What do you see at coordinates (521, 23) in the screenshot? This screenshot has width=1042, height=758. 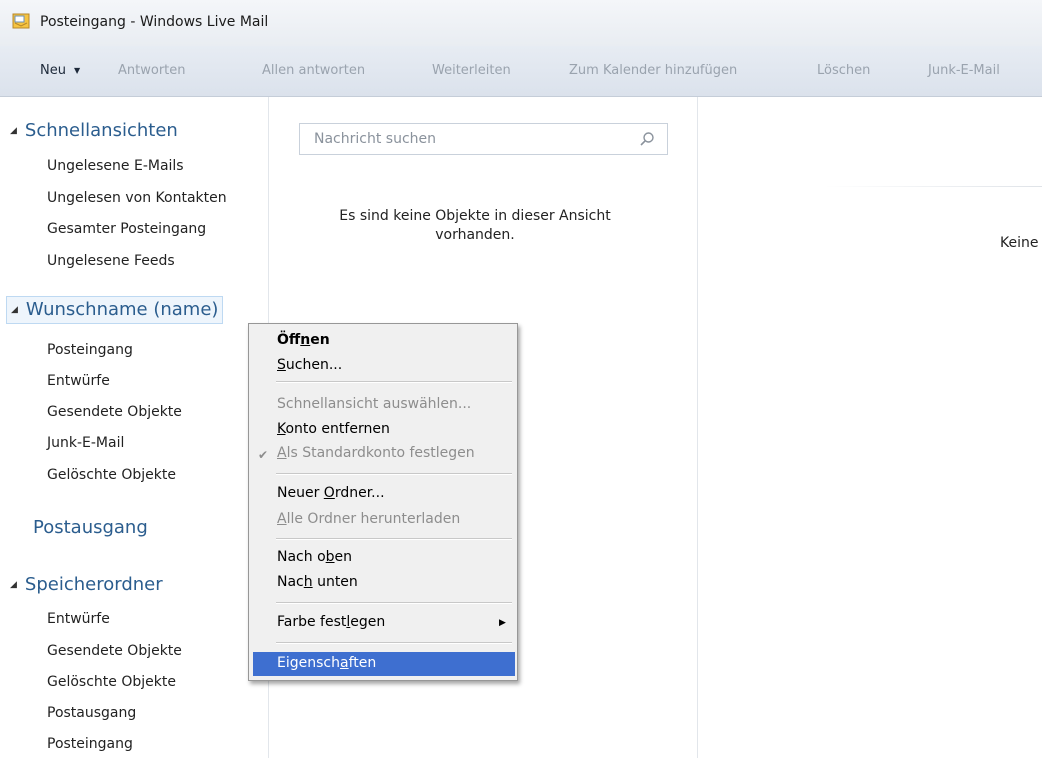 I see `title-bar: Posteingang - Windows Live Mail` at bounding box center [521, 23].